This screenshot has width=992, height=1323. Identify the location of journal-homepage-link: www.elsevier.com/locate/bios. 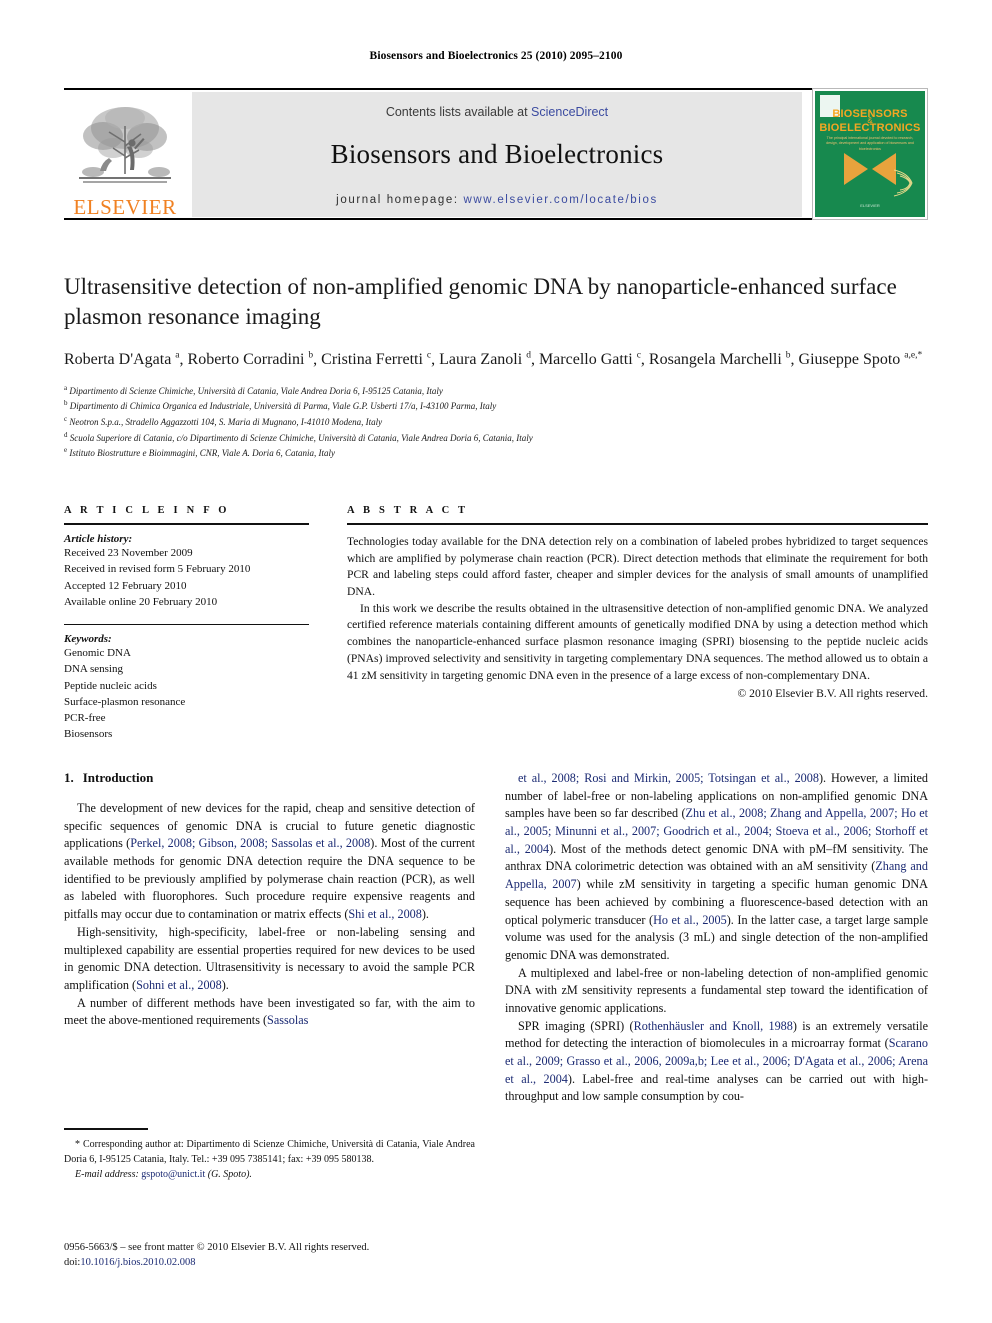
(560, 200).